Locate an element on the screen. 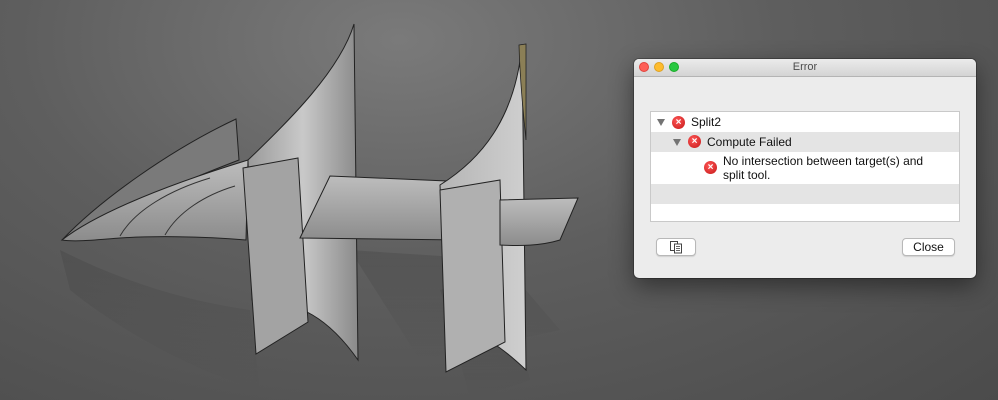  left-swept-surface is located at coordinates (154, 180).